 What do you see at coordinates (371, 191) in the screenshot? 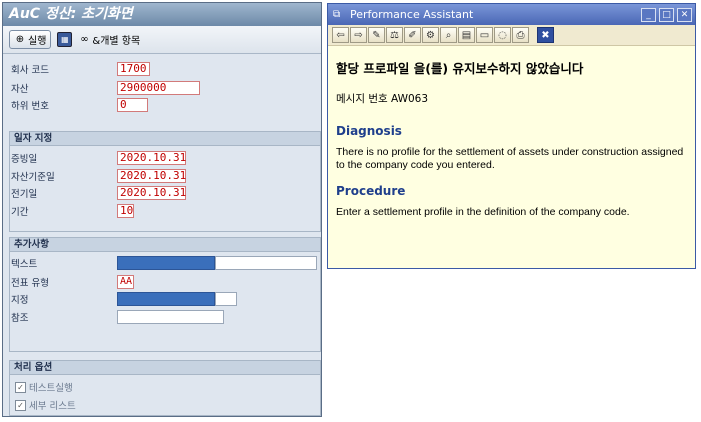
I see `procedure-title: Procedure` at bounding box center [371, 191].